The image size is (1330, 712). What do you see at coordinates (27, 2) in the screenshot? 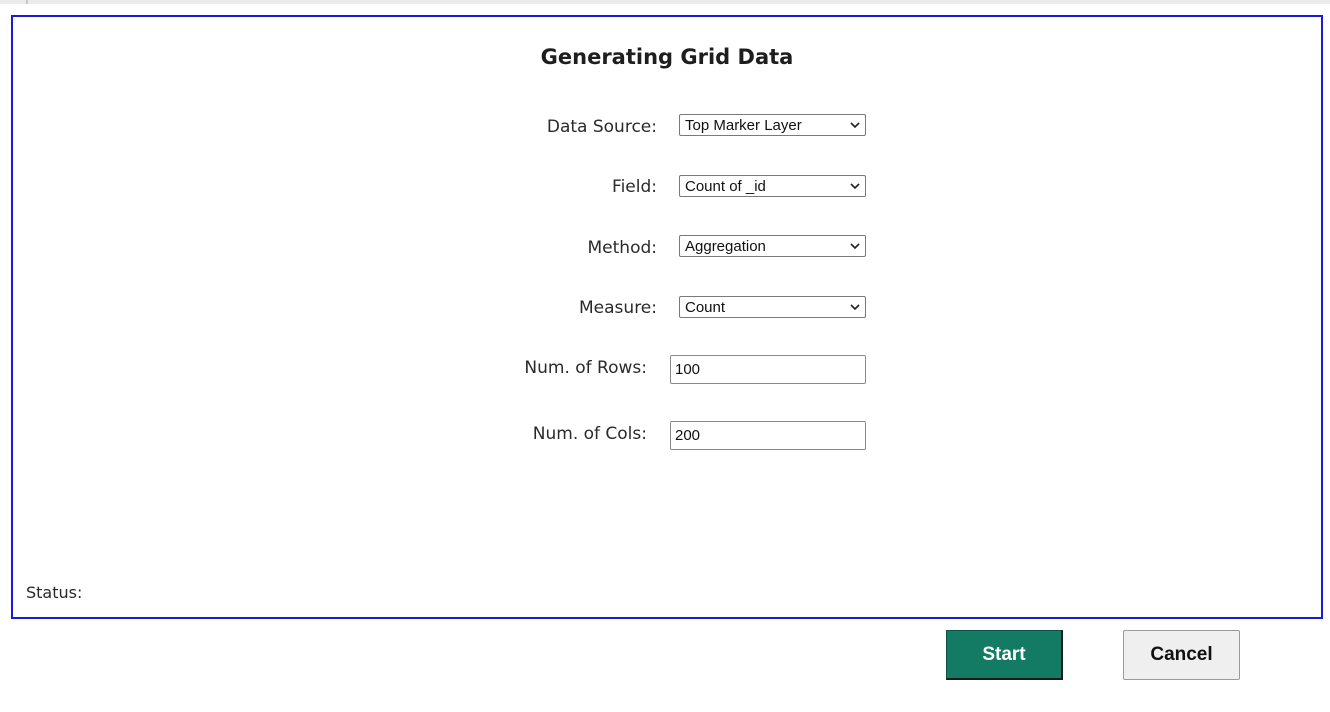
I see `top-strip-mark` at bounding box center [27, 2].